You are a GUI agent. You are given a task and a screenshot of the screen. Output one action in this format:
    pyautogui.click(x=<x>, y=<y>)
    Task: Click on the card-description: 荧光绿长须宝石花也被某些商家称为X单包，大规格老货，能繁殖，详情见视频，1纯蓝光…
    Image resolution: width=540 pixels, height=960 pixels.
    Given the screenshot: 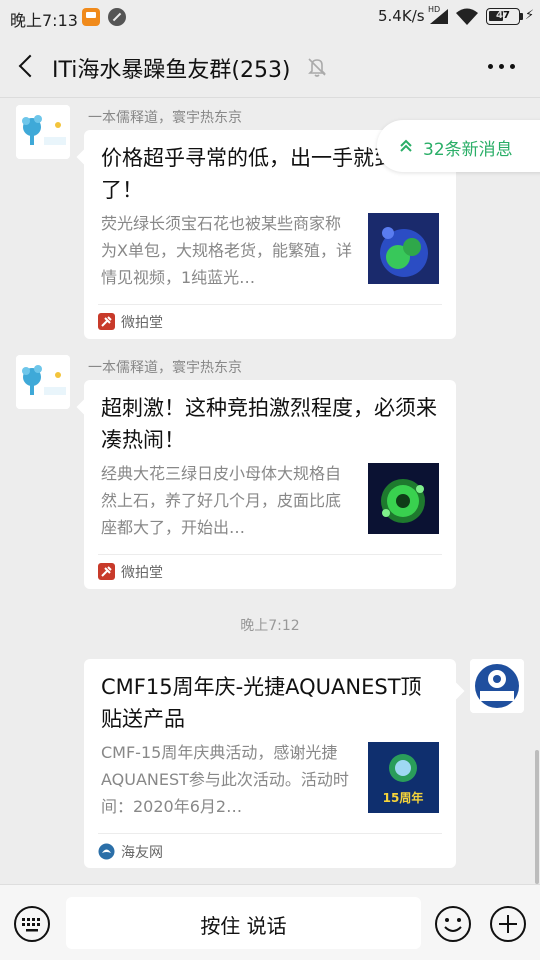 What is the action you would take?
    pyautogui.click(x=226, y=250)
    